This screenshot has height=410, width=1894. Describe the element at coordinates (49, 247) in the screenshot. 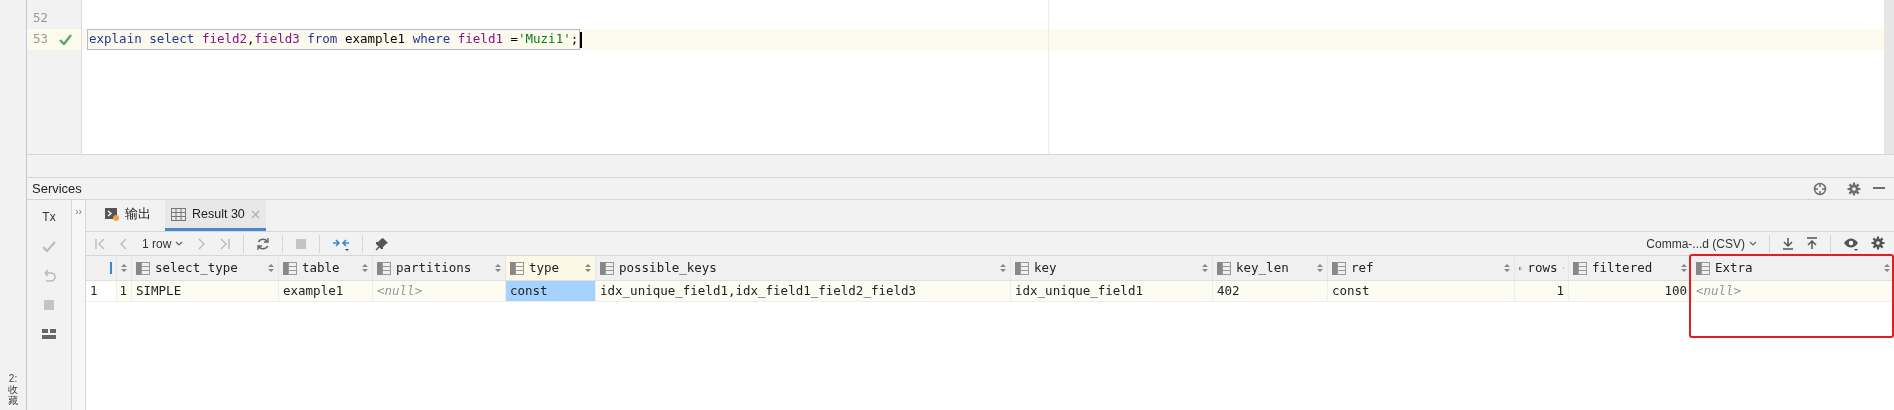

I see `commit-icon` at that location.